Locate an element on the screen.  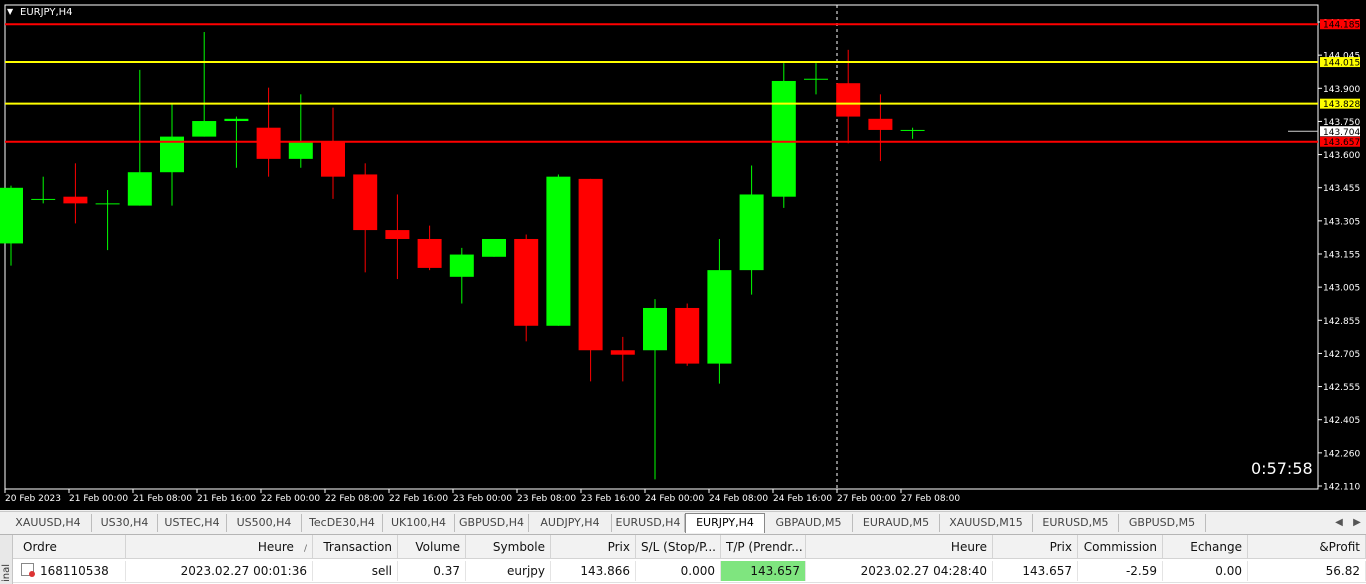
column-header-symbol: Symbole is located at coordinates (508, 547).